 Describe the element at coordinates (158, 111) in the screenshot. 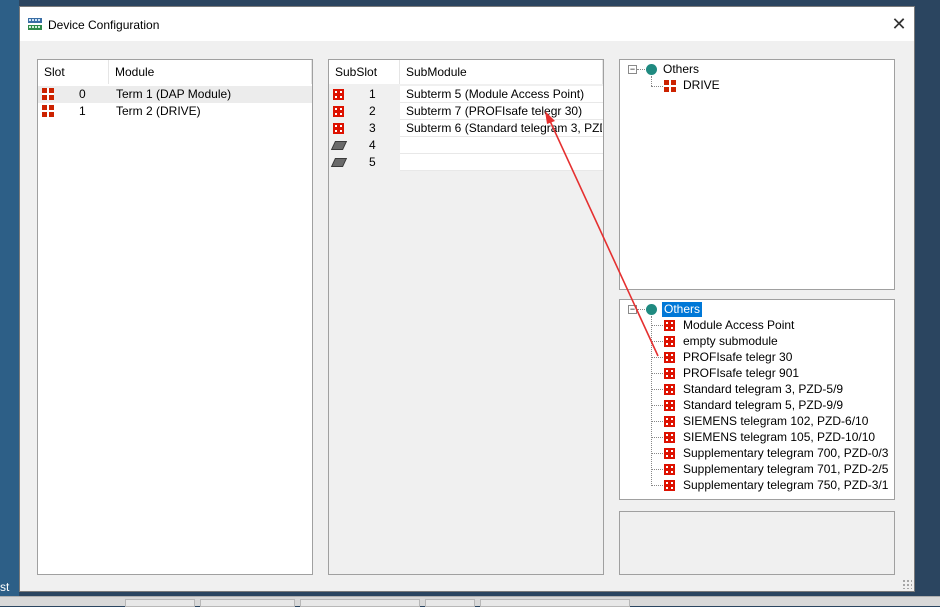

I see `module-name: Term 2 (DRIVE)` at that location.